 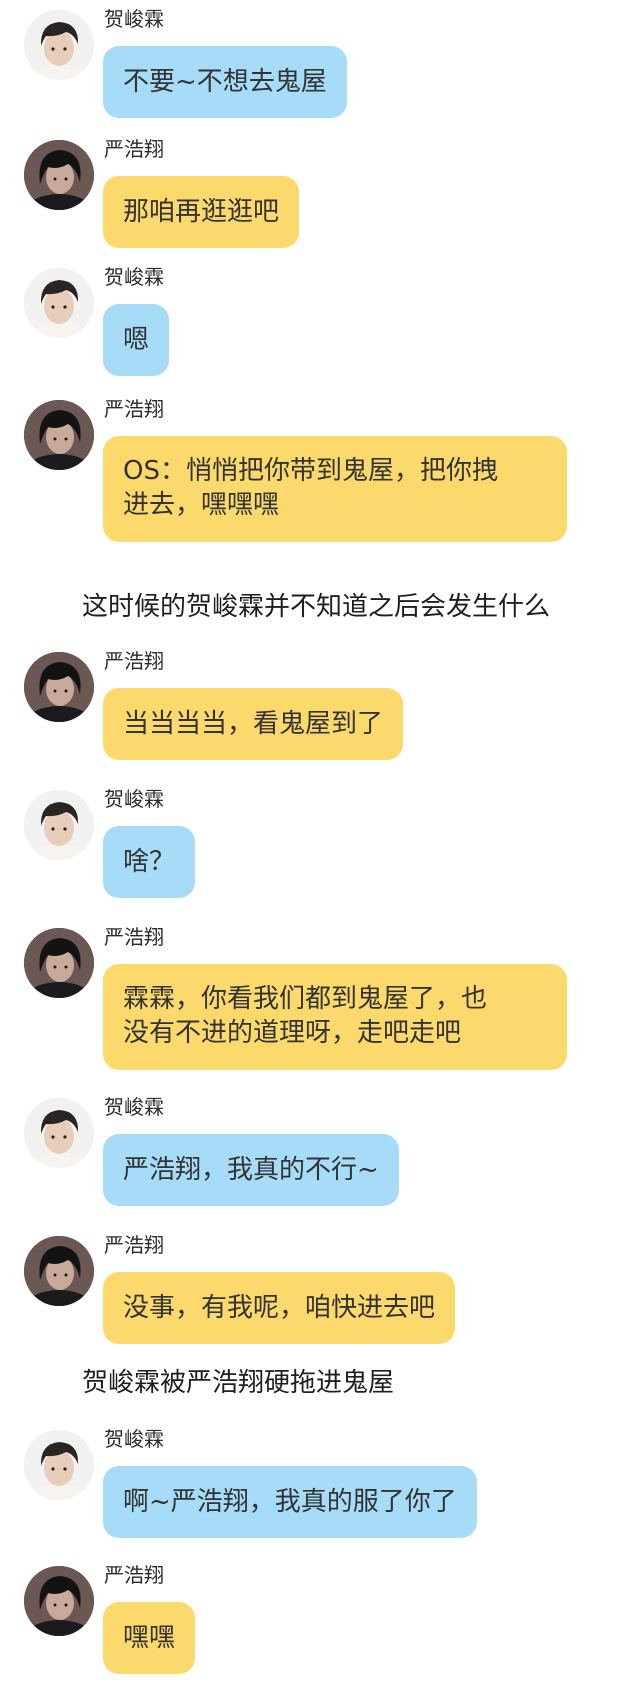 I want to click on message-bubble: 霖霖，你看我们都到鬼屋了，也 没有不进的道理呀，走吧走吧, so click(x=335, y=1017).